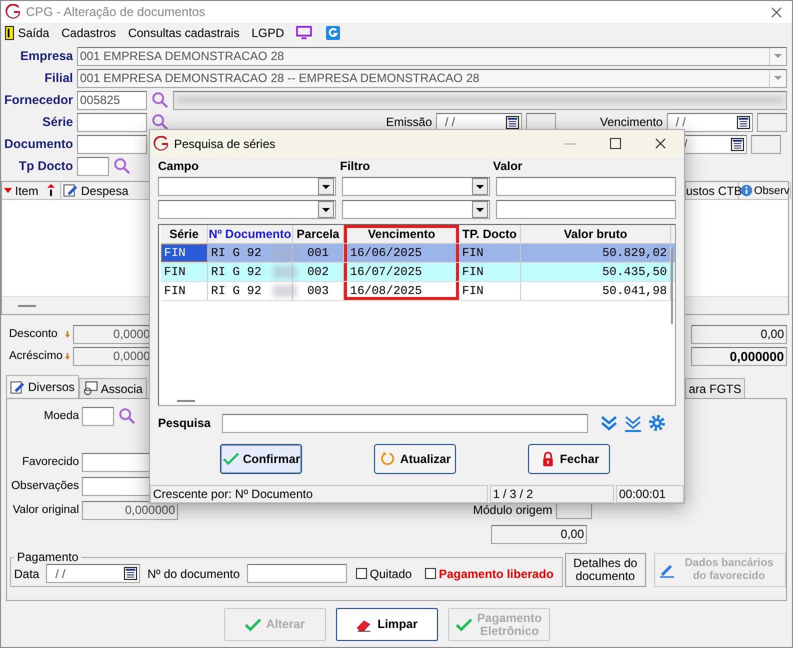 The image size is (793, 648). What do you see at coordinates (34, 33) in the screenshot?
I see `menu-item: Saída` at bounding box center [34, 33].